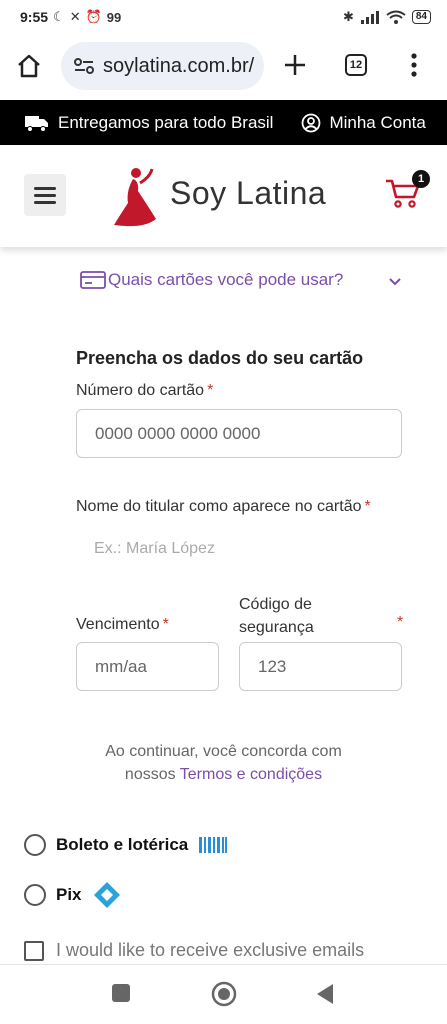 The width and height of the screenshot is (447, 1024). What do you see at coordinates (152, 774) in the screenshot?
I see `terms-mid: nossos` at bounding box center [152, 774].